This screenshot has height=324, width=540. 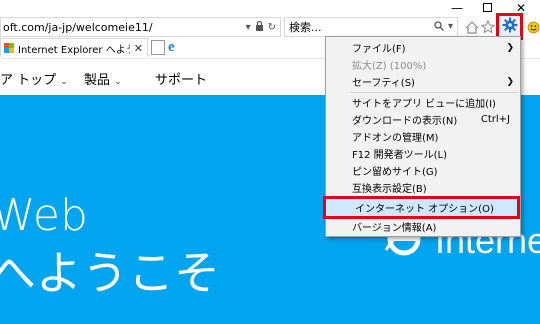 What do you see at coordinates (140, 48) in the screenshot?
I see `tab-close-icon: ✕` at bounding box center [140, 48].